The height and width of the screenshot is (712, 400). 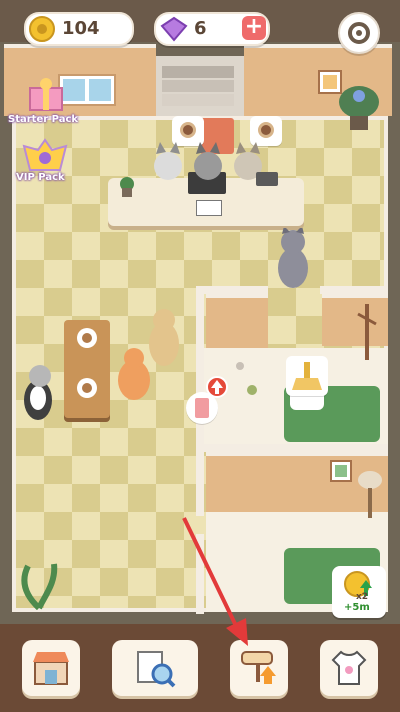 I want to click on floor-mess, so click(x=252, y=380).